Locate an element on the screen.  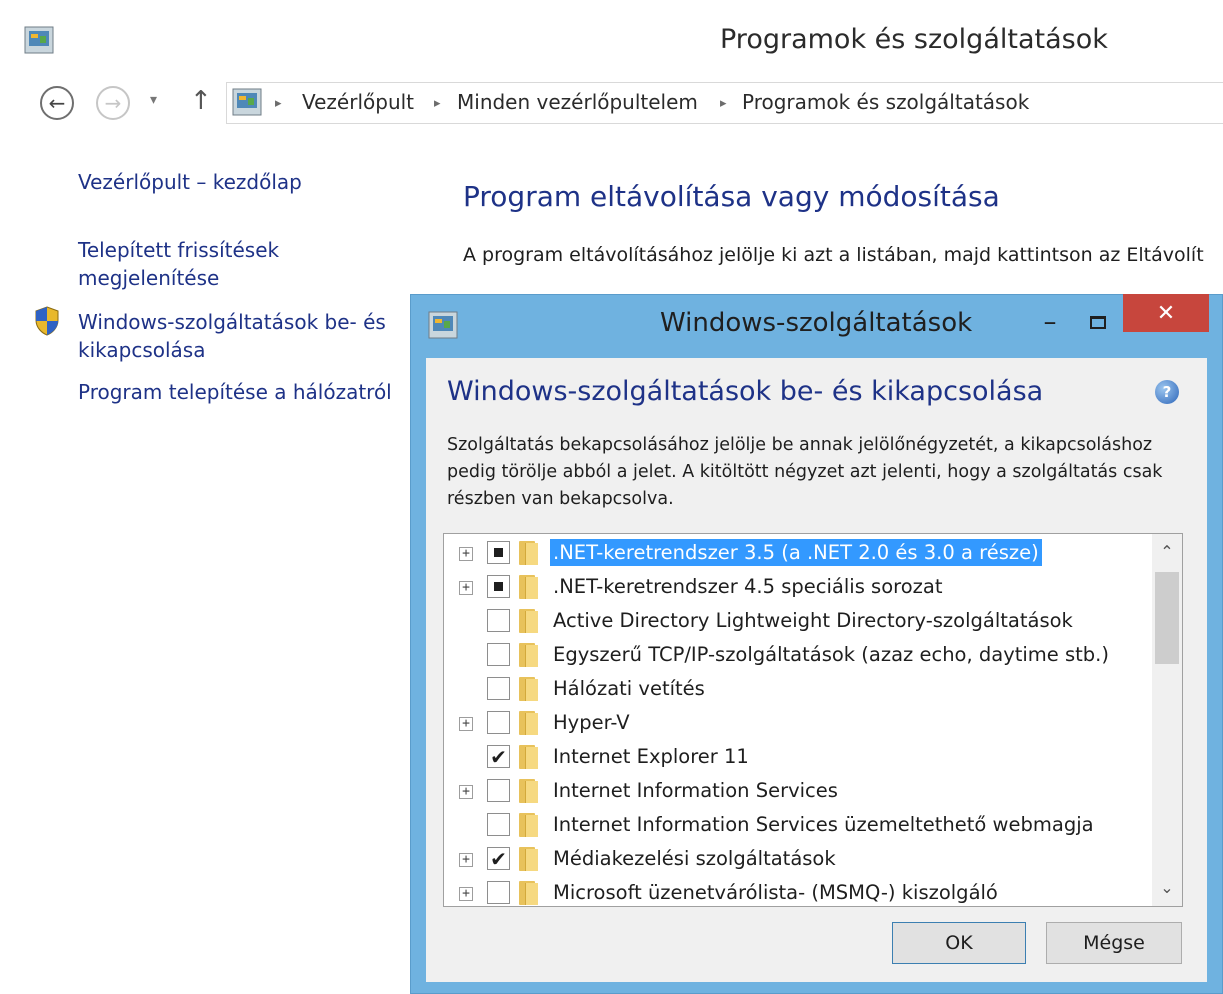
forward-arrow-icon: → is located at coordinates (113, 103).